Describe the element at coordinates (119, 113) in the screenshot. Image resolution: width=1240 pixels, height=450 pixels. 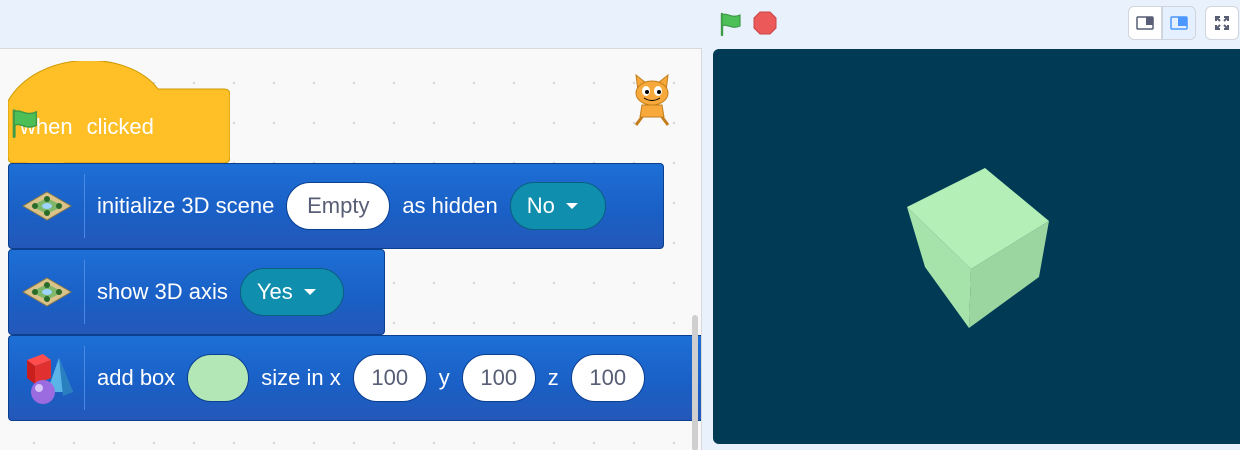
I see `when-flag-clicked-block: when clicked` at that location.